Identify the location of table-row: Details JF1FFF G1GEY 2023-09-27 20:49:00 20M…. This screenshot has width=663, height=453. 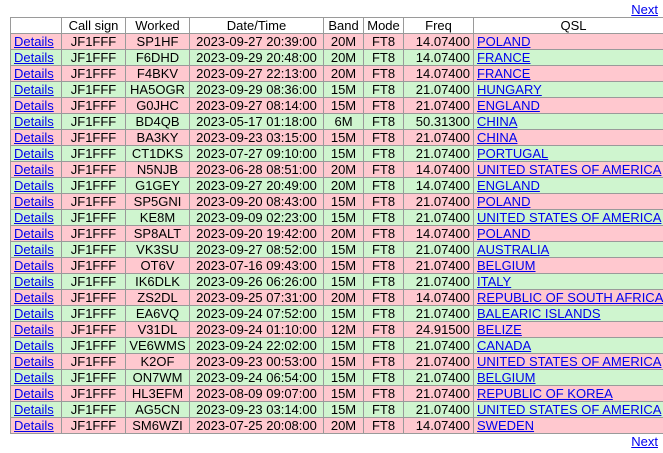
(336, 185).